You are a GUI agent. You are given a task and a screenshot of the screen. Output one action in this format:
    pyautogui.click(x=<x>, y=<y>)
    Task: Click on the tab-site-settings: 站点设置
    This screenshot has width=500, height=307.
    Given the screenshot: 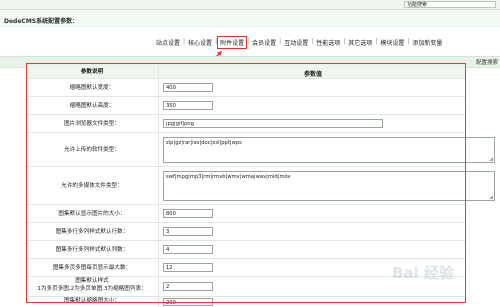 What is the action you would take?
    pyautogui.click(x=168, y=43)
    